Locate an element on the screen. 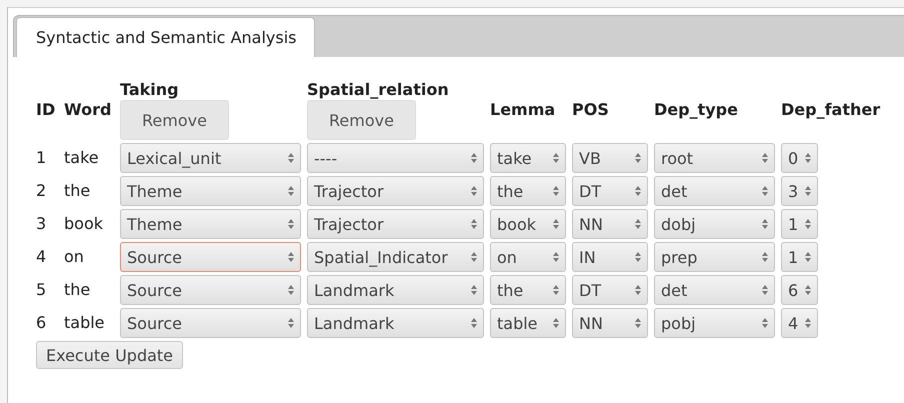  column-header: Dep_father is located at coordinates (830, 110).